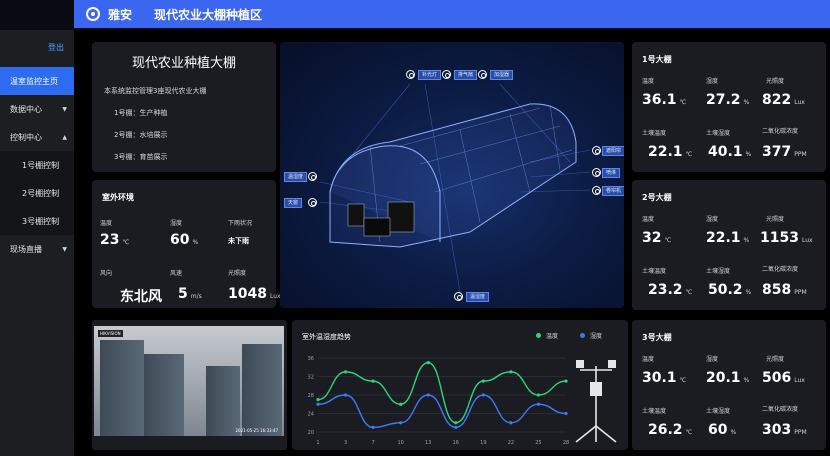  I want to click on chevron-down-icon: ▼, so click(64, 249).